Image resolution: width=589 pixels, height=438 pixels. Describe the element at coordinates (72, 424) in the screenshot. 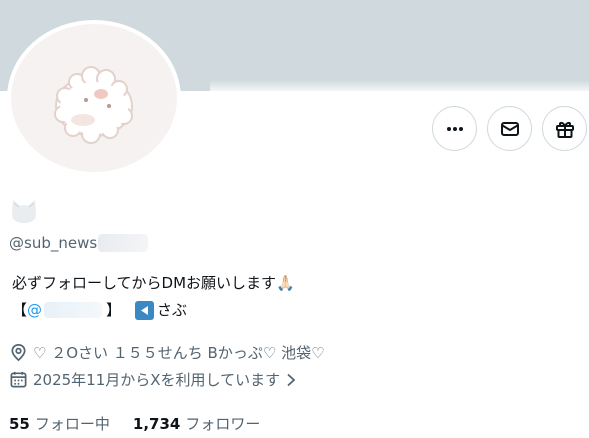

I see `following-label: フォロー中` at that location.